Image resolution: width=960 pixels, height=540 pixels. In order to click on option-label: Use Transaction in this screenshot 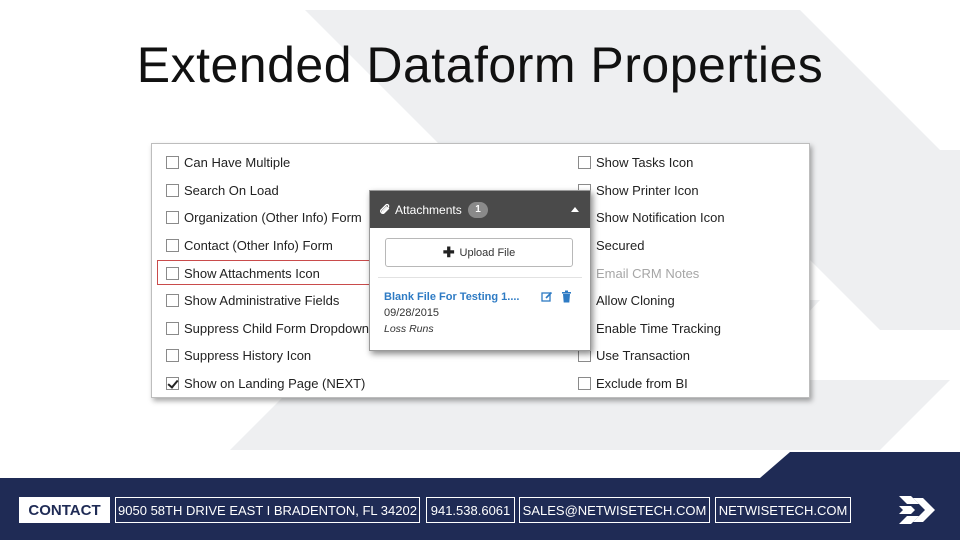, I will do `click(643, 355)`.